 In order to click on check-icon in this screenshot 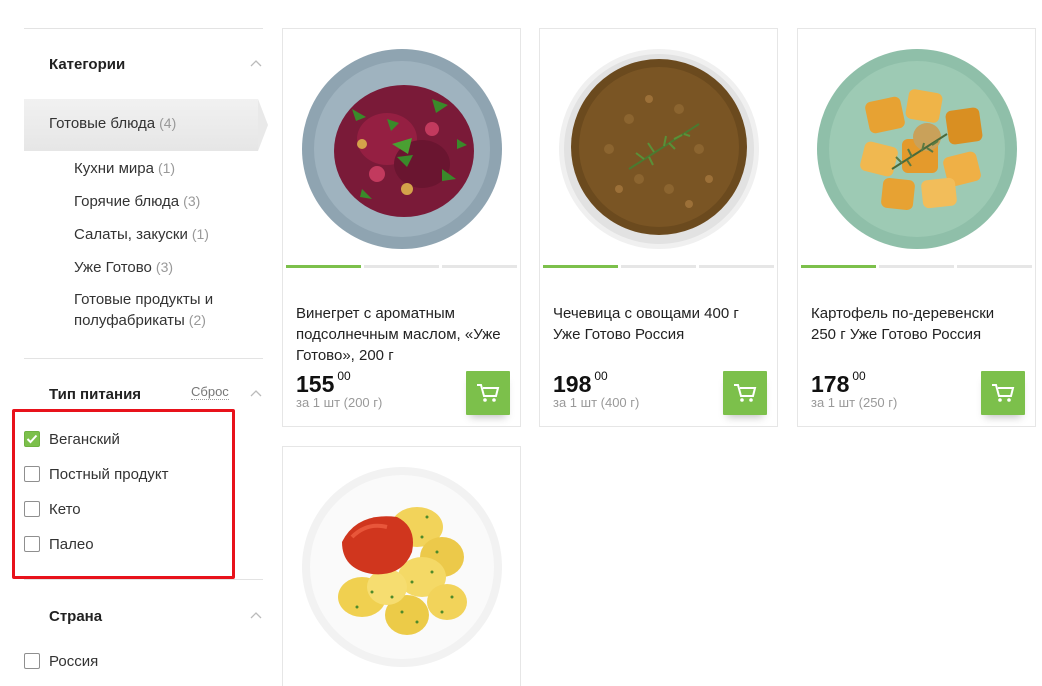, I will do `click(32, 439)`.